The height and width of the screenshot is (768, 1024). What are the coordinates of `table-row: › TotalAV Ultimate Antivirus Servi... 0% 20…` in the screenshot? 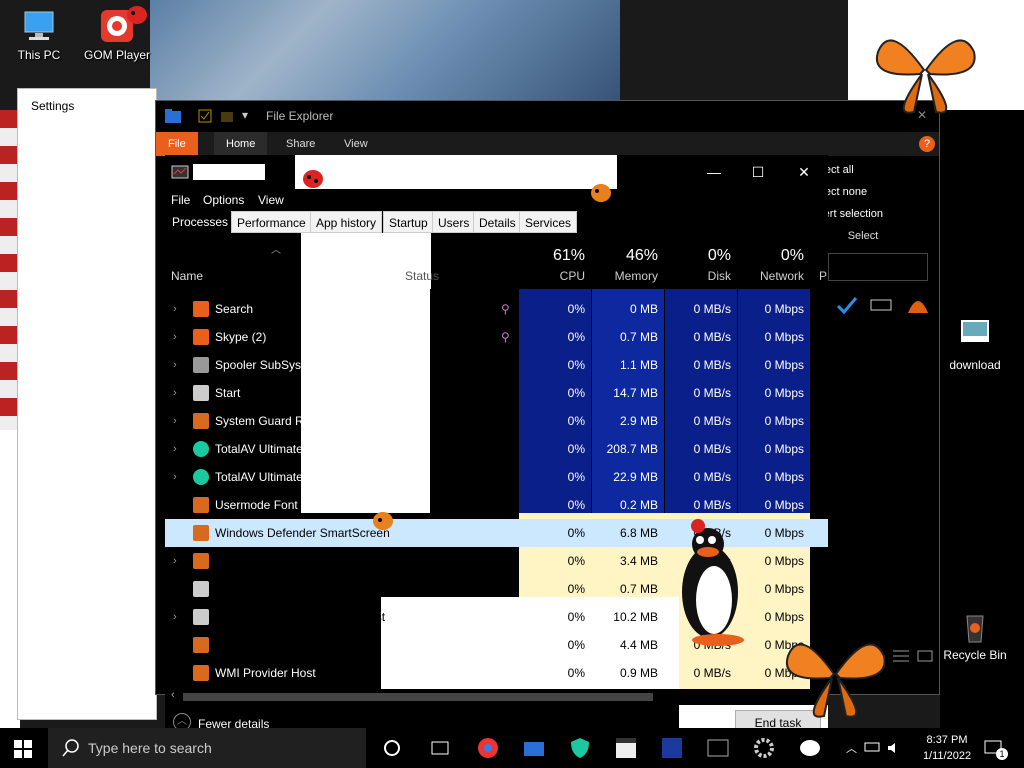 It's located at (496, 449).